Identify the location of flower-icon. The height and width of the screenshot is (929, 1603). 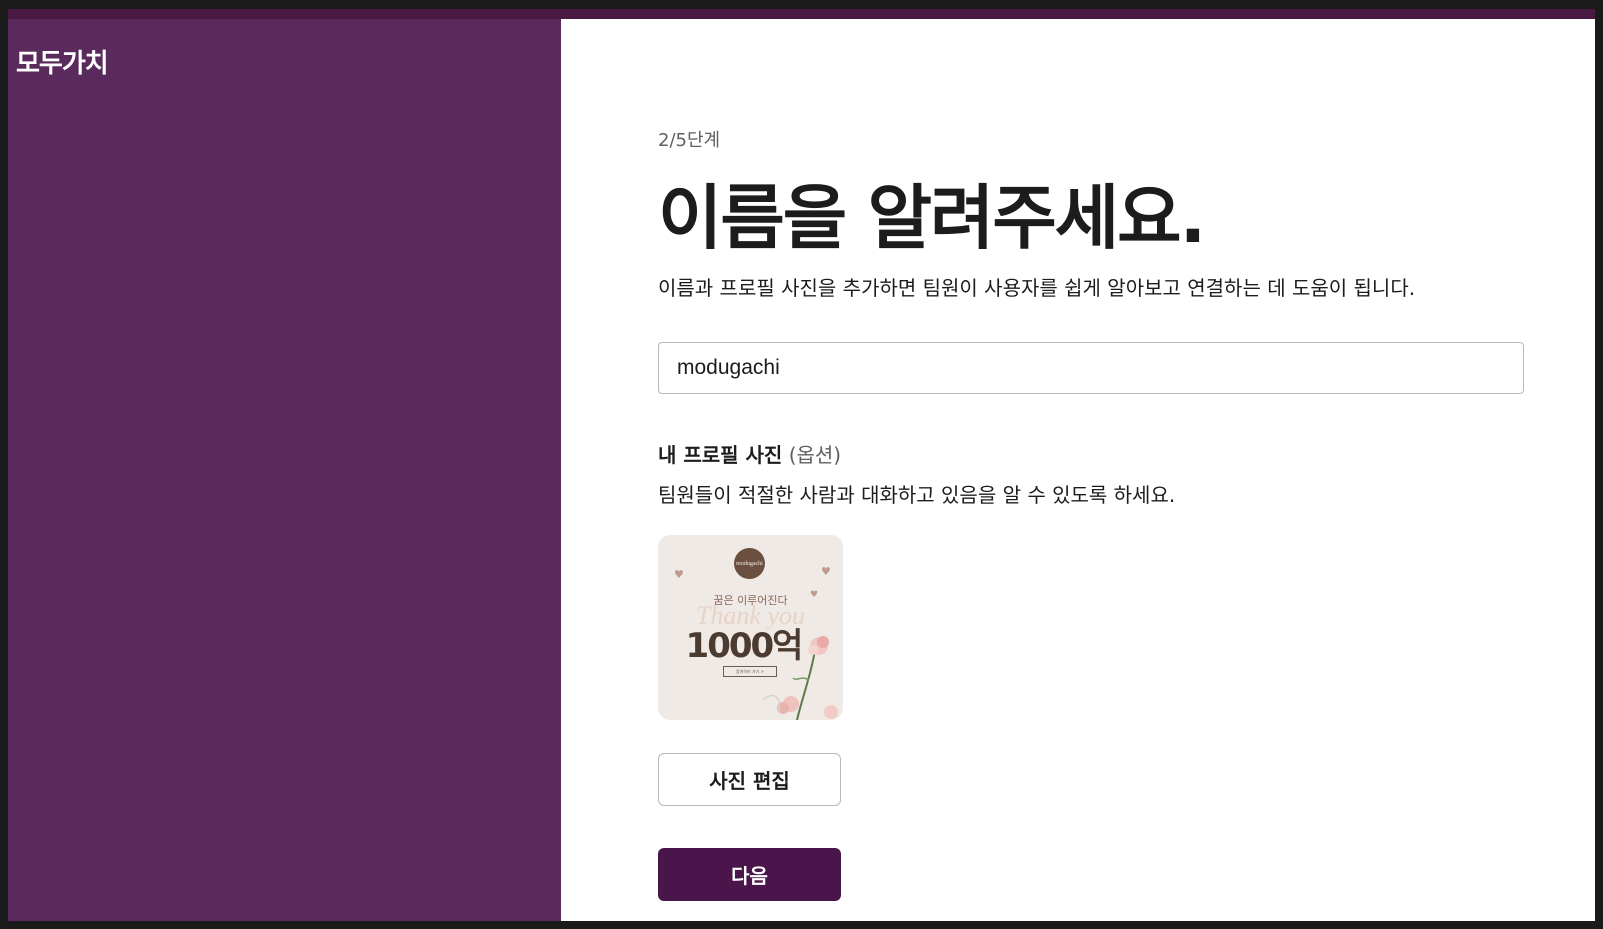
(800, 678).